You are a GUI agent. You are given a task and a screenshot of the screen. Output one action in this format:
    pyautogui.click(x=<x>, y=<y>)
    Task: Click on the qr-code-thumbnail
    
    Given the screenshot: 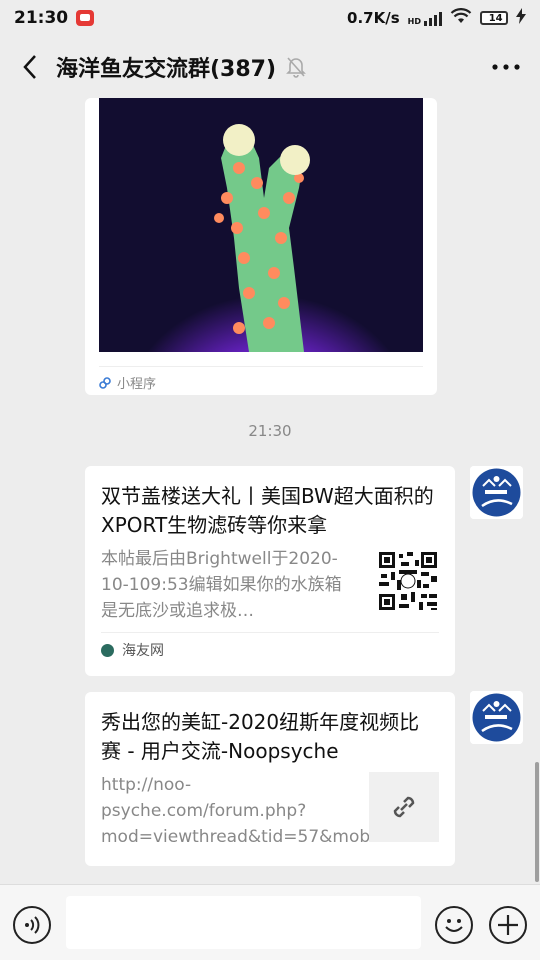 What is the action you would take?
    pyautogui.click(x=408, y=581)
    